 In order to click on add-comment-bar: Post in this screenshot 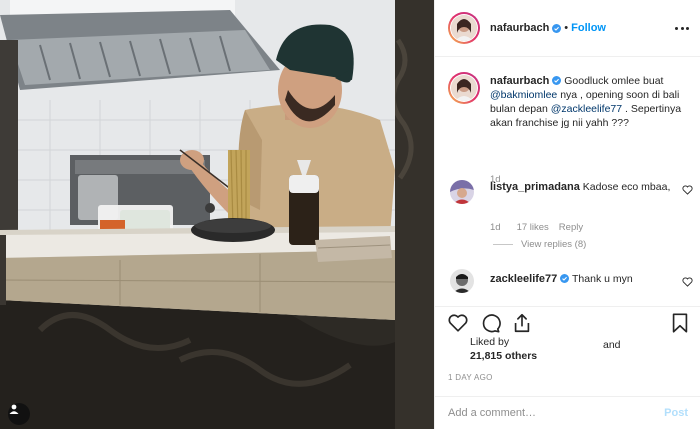, I will do `click(567, 412)`.